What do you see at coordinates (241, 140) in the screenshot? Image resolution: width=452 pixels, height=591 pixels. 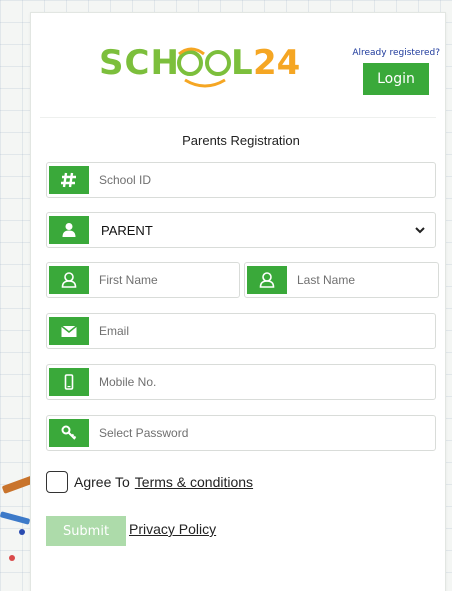 I see `page-title: Parents Registration` at bounding box center [241, 140].